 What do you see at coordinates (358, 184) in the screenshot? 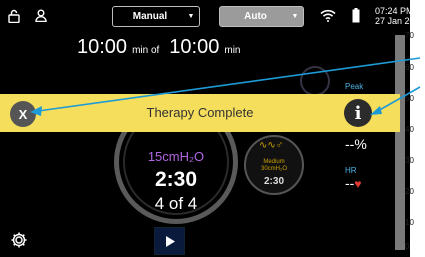
I see `heart-icon: ♥` at bounding box center [358, 184].